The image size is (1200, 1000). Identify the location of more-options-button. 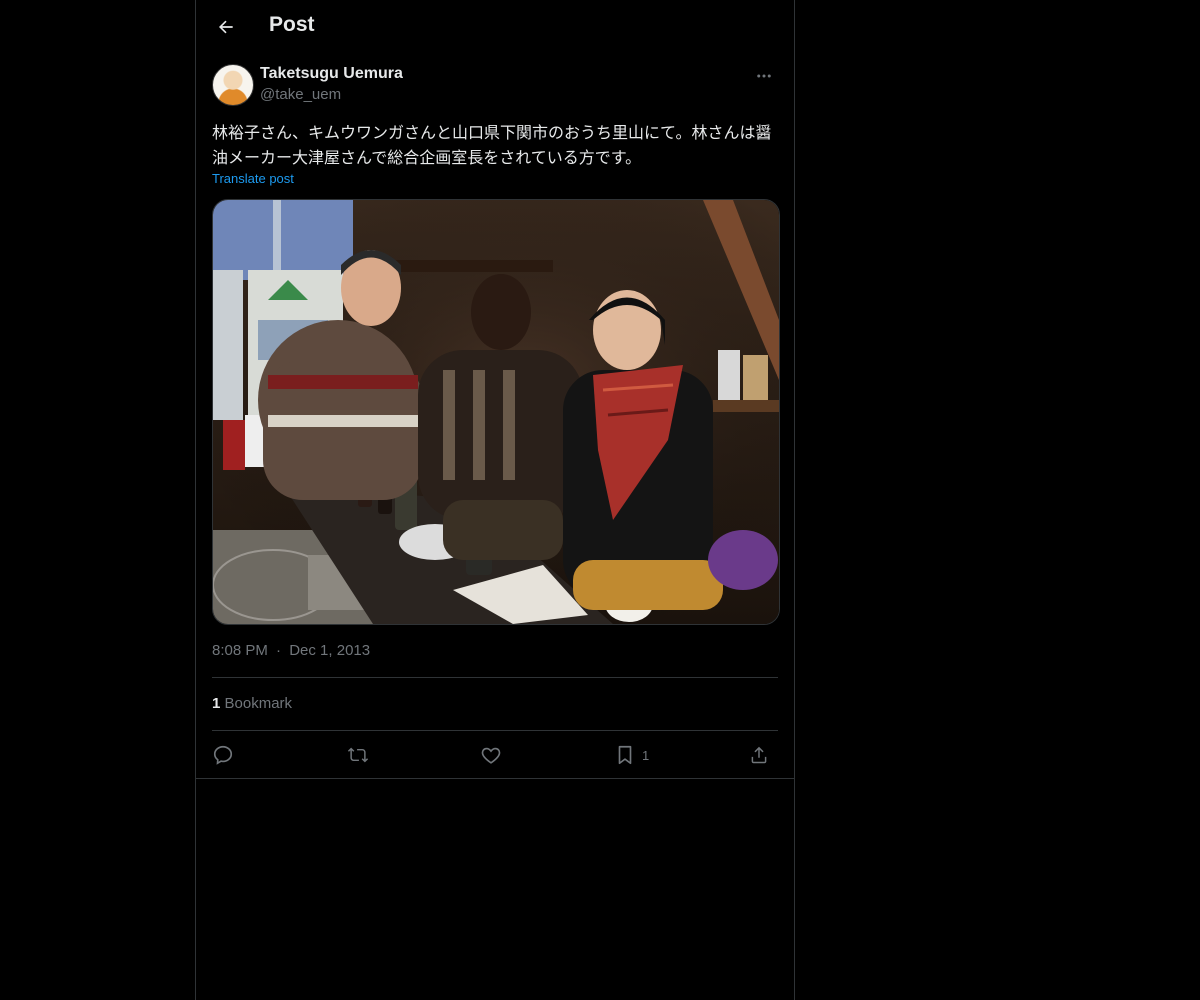
(764, 76).